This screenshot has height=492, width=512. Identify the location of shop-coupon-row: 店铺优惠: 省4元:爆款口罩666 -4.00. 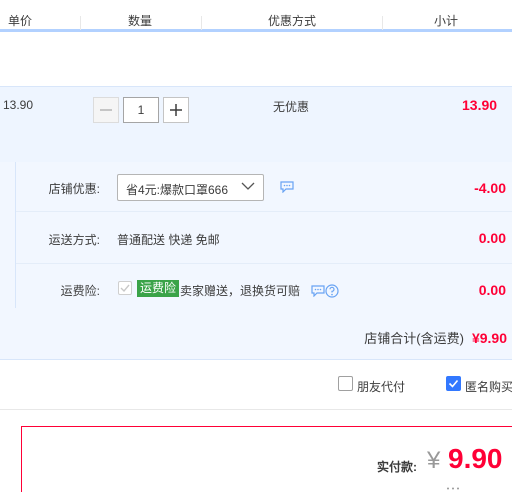
(264, 187).